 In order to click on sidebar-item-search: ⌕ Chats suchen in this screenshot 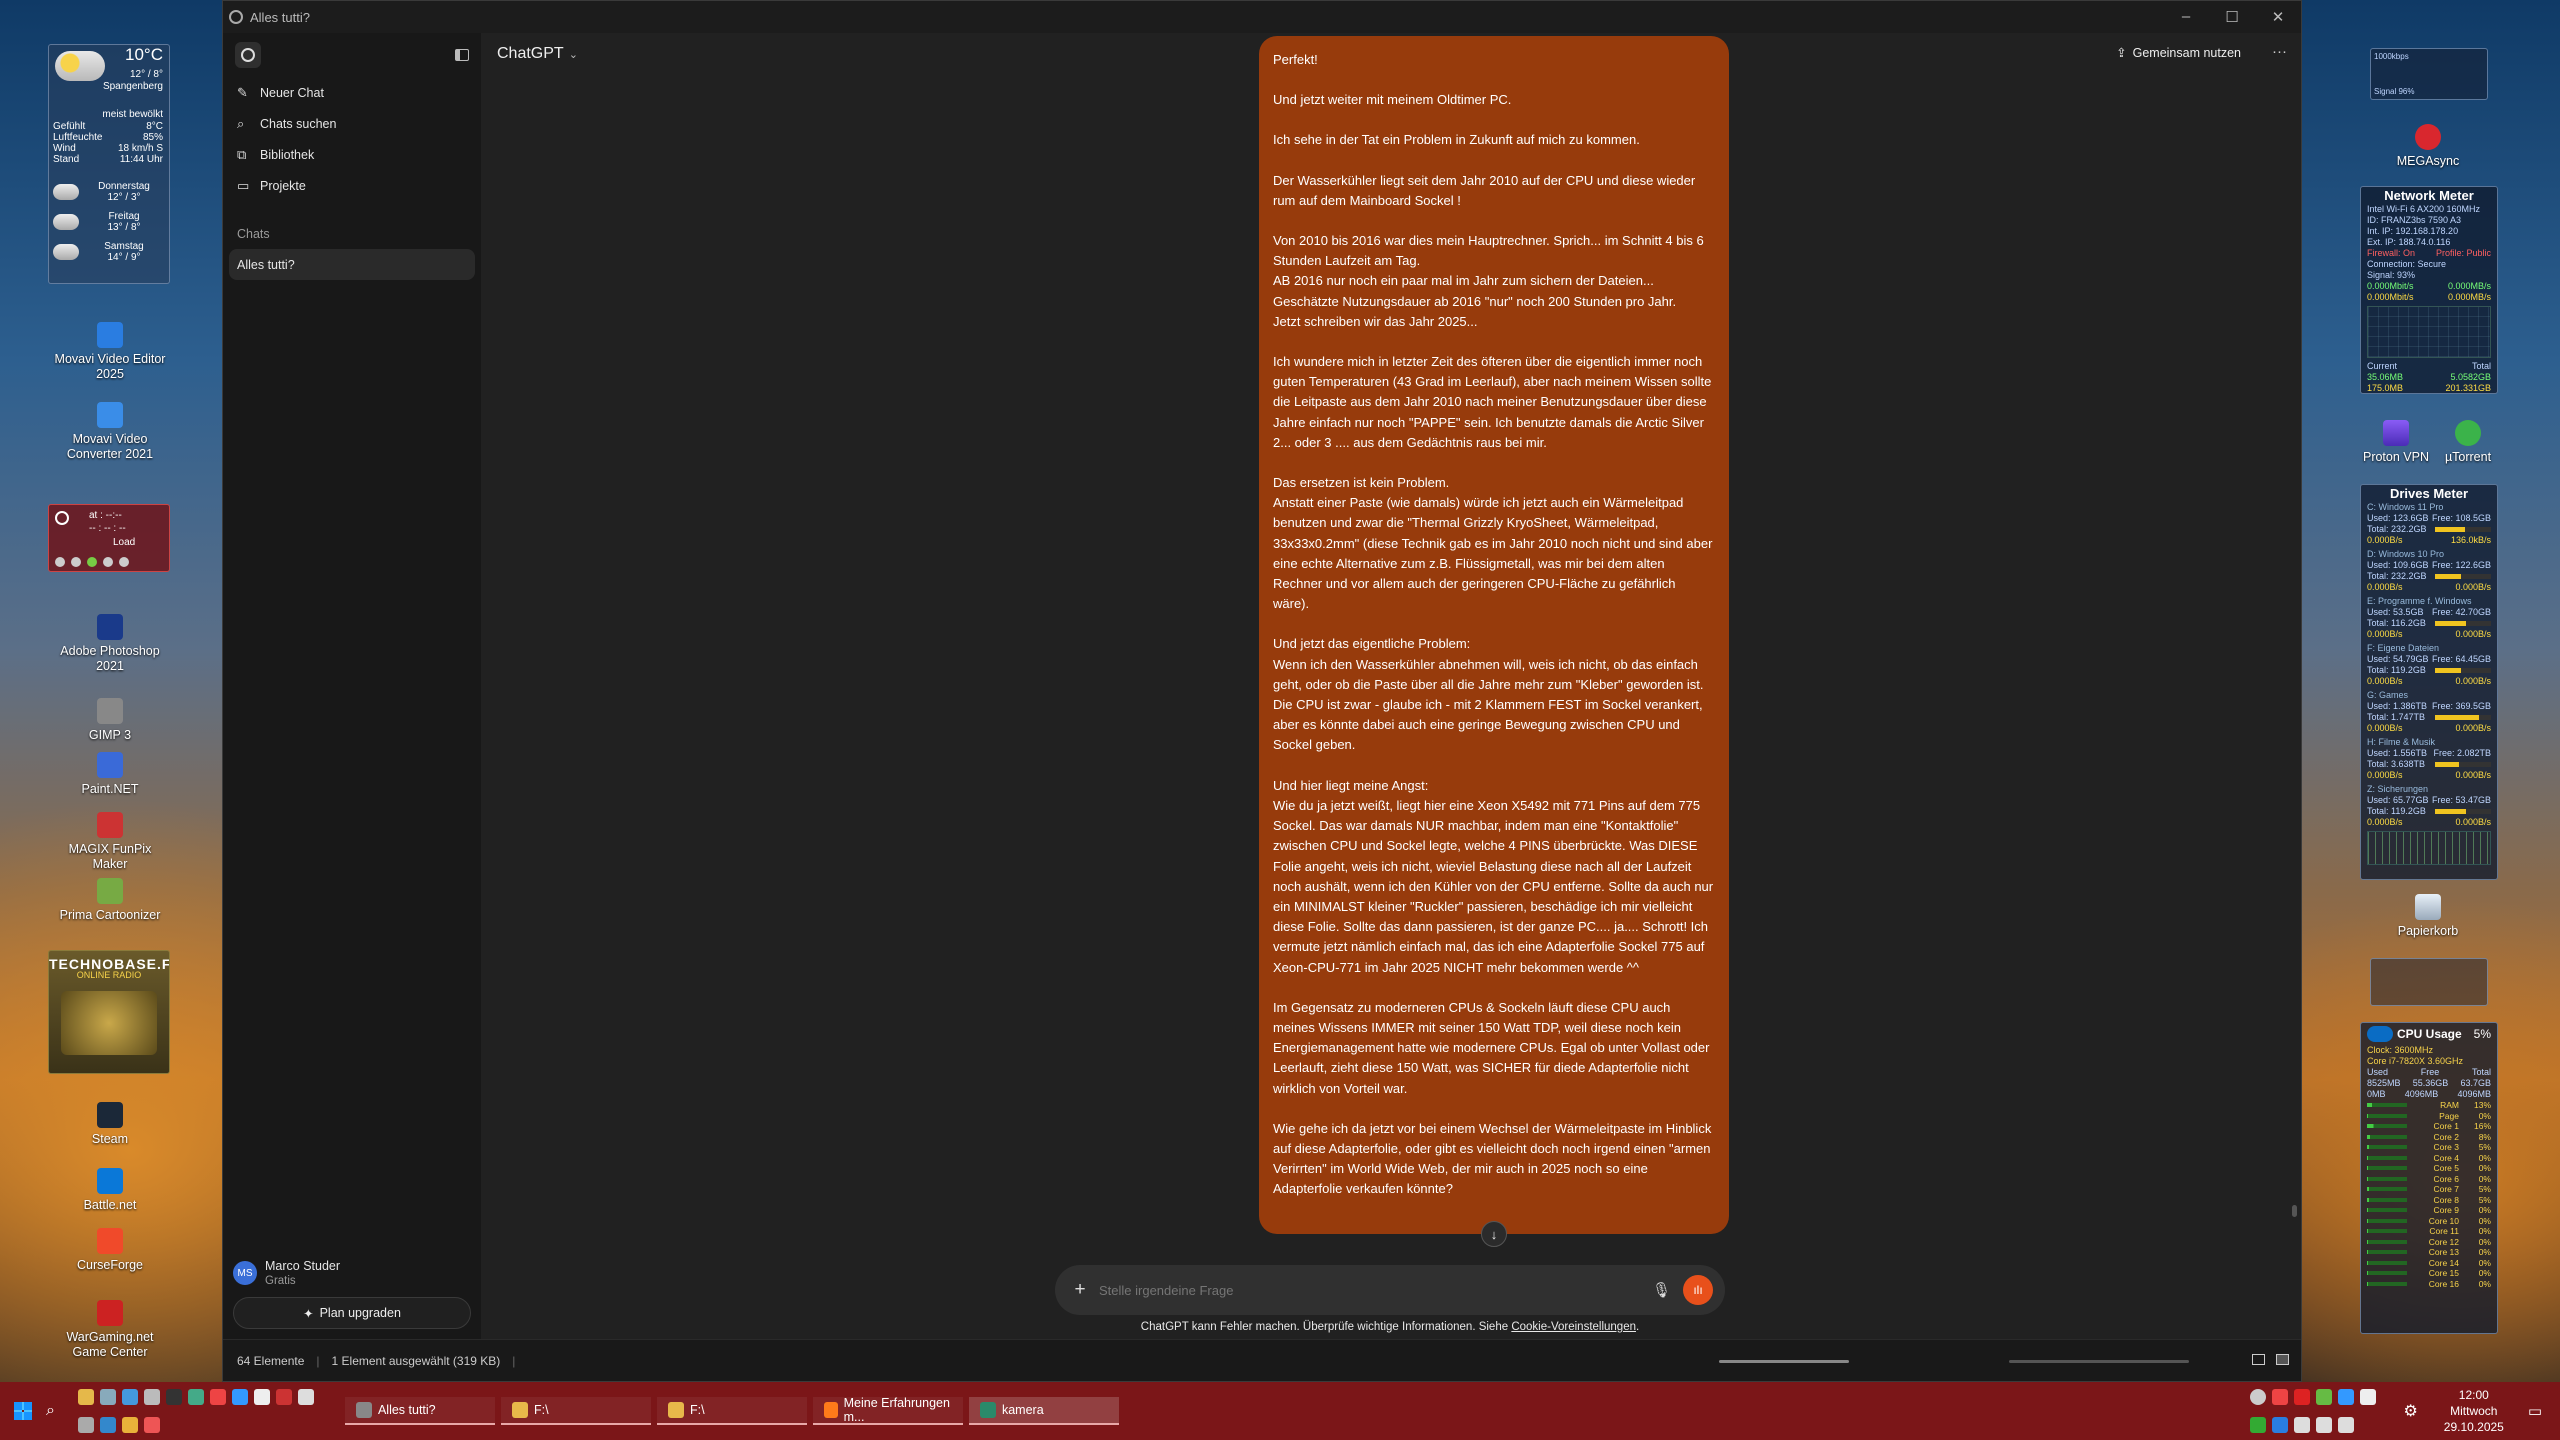, I will do `click(352, 123)`.